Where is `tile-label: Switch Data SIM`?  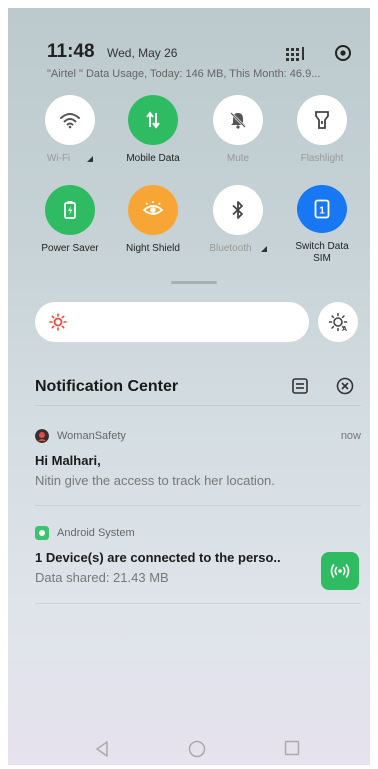
tile-label: Switch Data SIM is located at coordinates (322, 252).